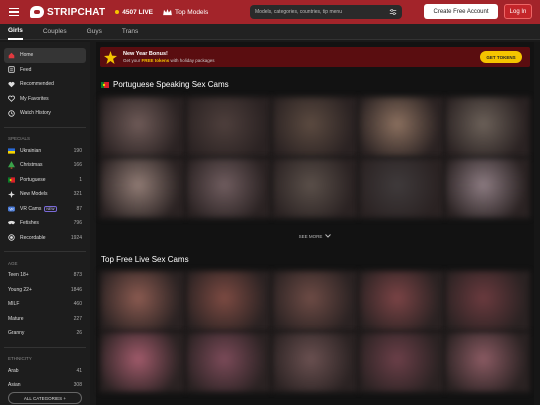 This screenshot has width=540, height=405. I want to click on favorites-icon, so click(11, 99).